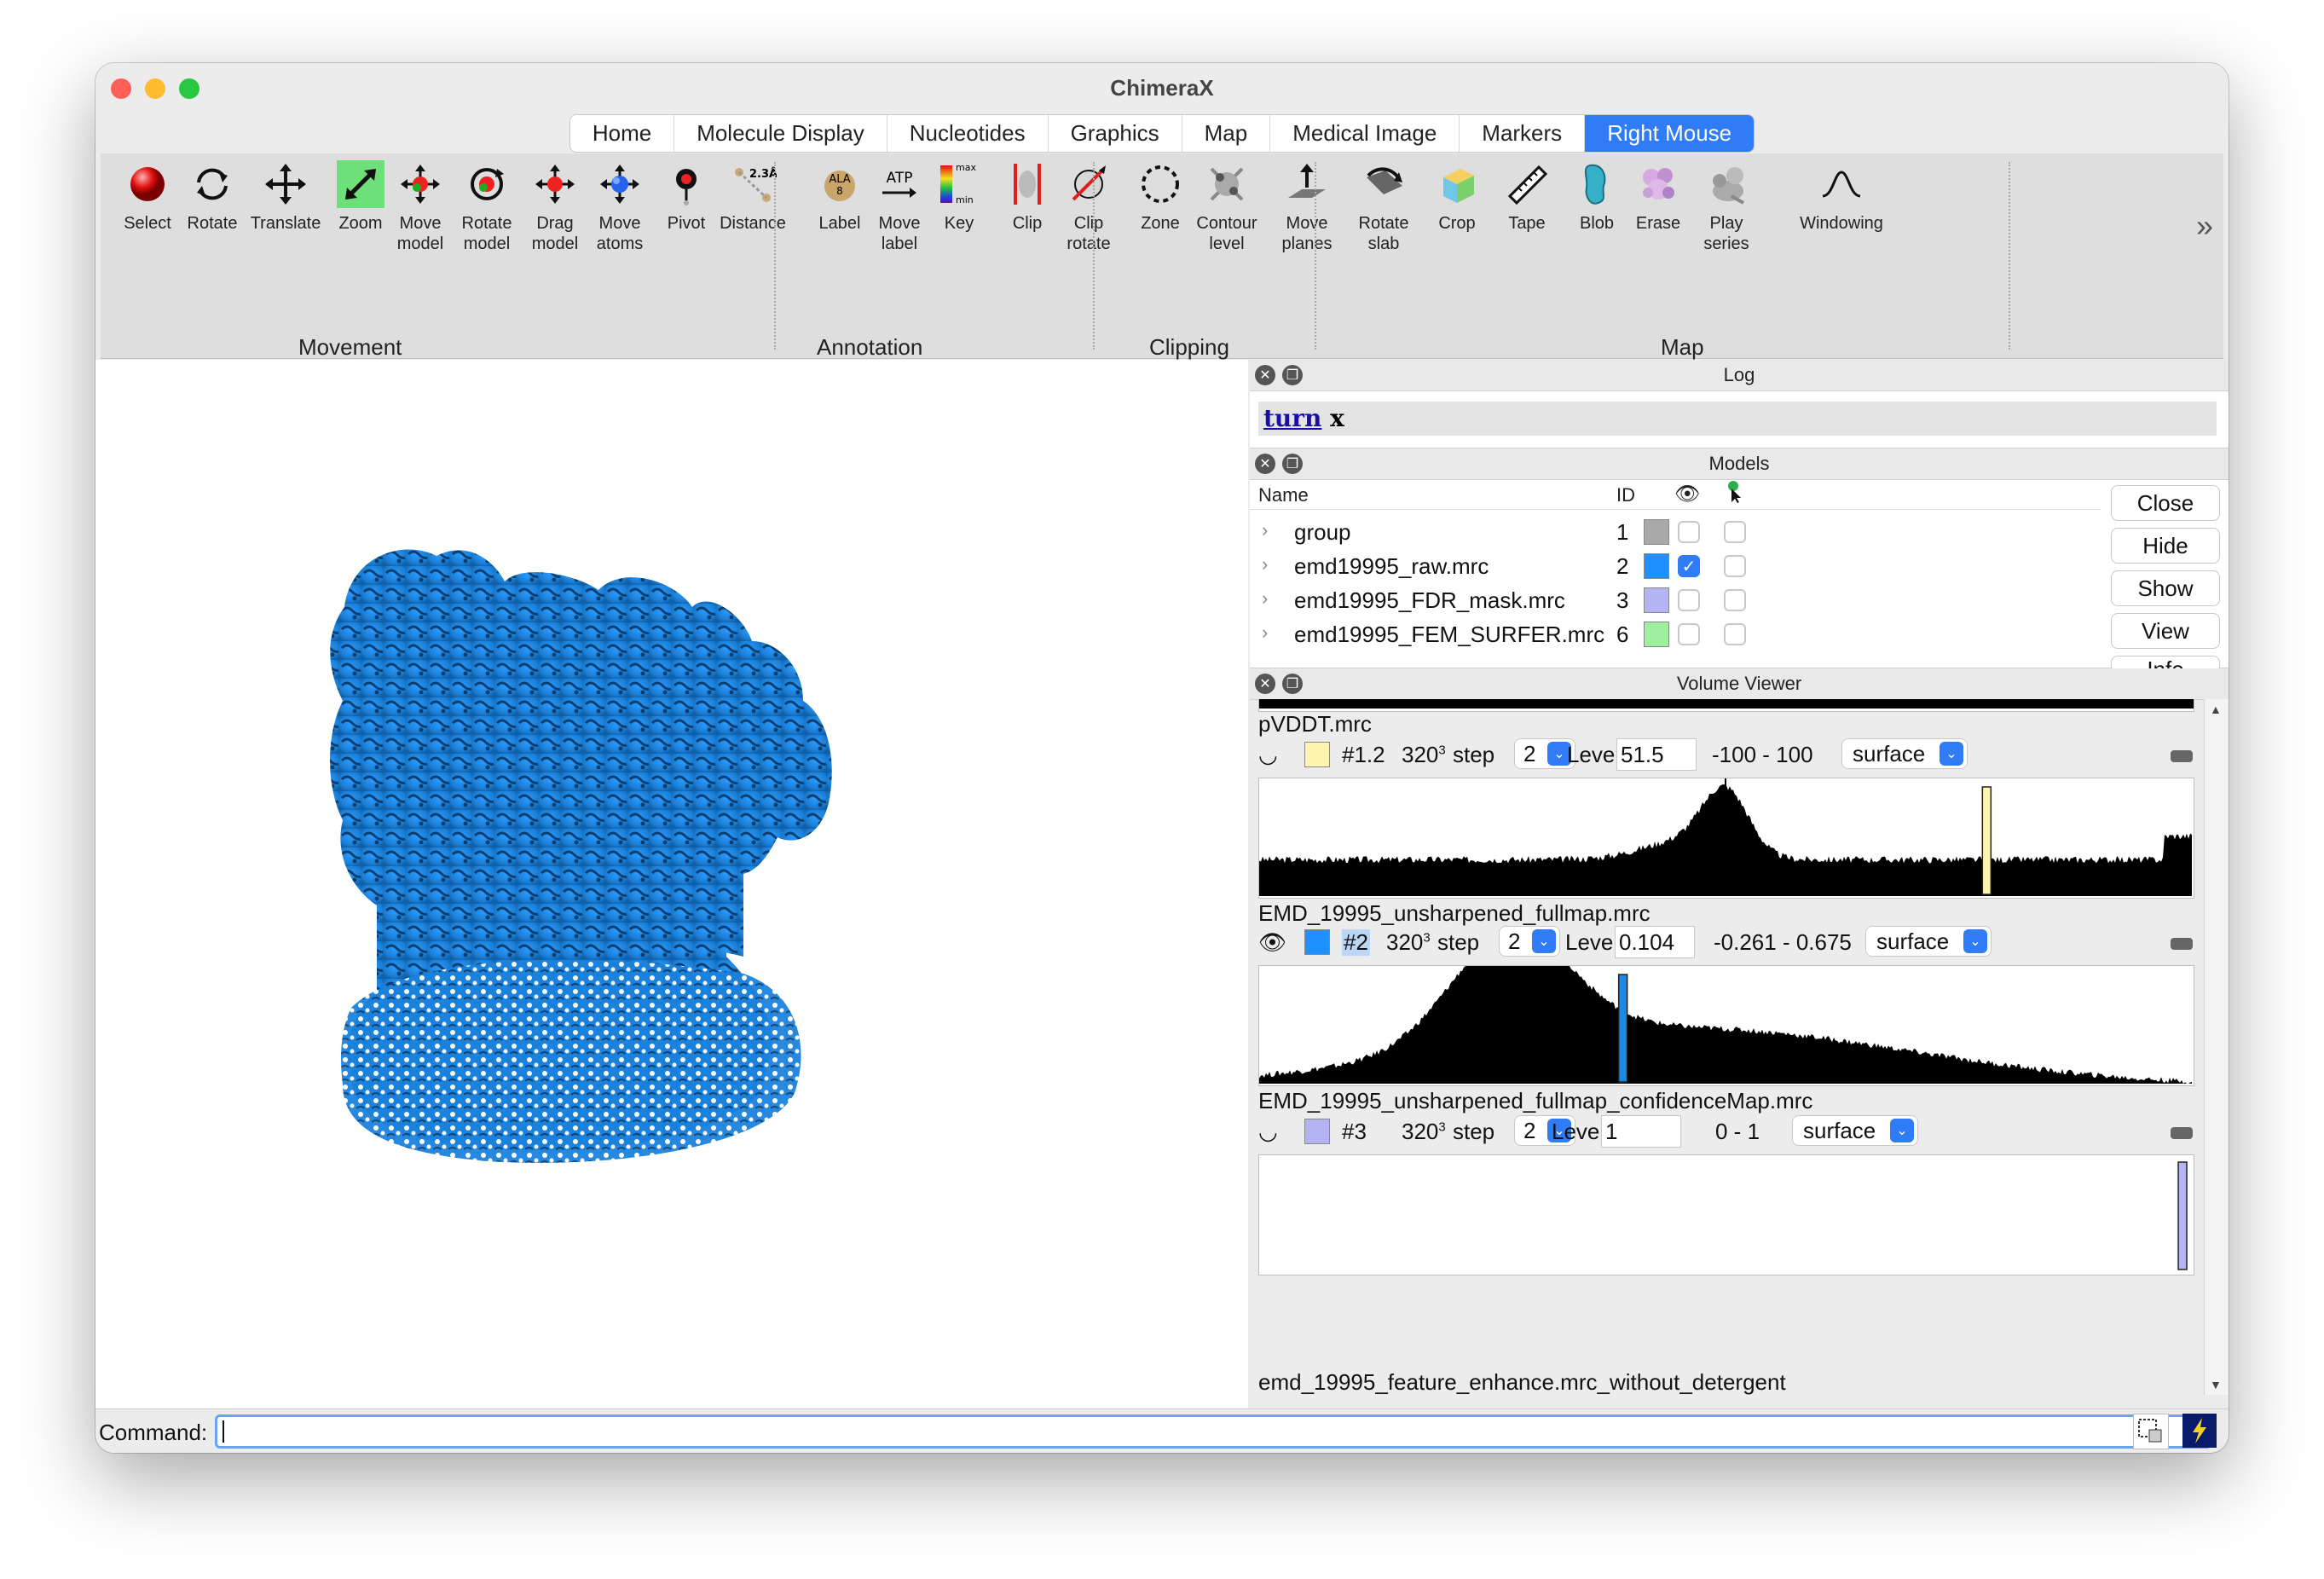 The image size is (2324, 1579). Describe the element at coordinates (622, 133) in the screenshot. I see `tab-home: Home` at that location.